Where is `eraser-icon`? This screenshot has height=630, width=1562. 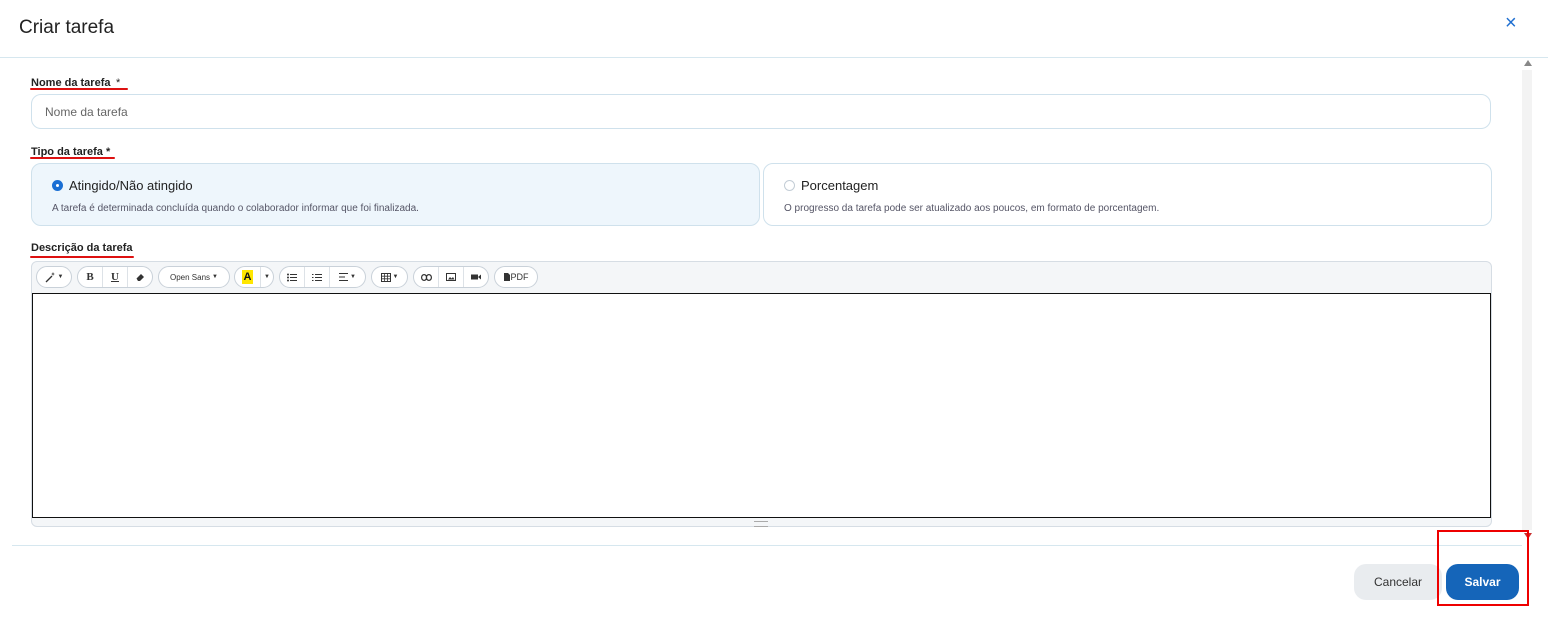 eraser-icon is located at coordinates (140, 277).